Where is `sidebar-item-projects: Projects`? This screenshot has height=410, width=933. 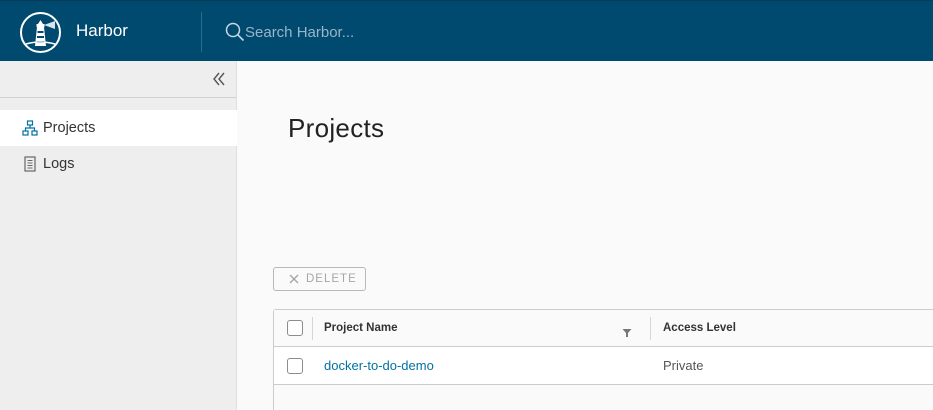
sidebar-item-projects: Projects is located at coordinates (118, 128).